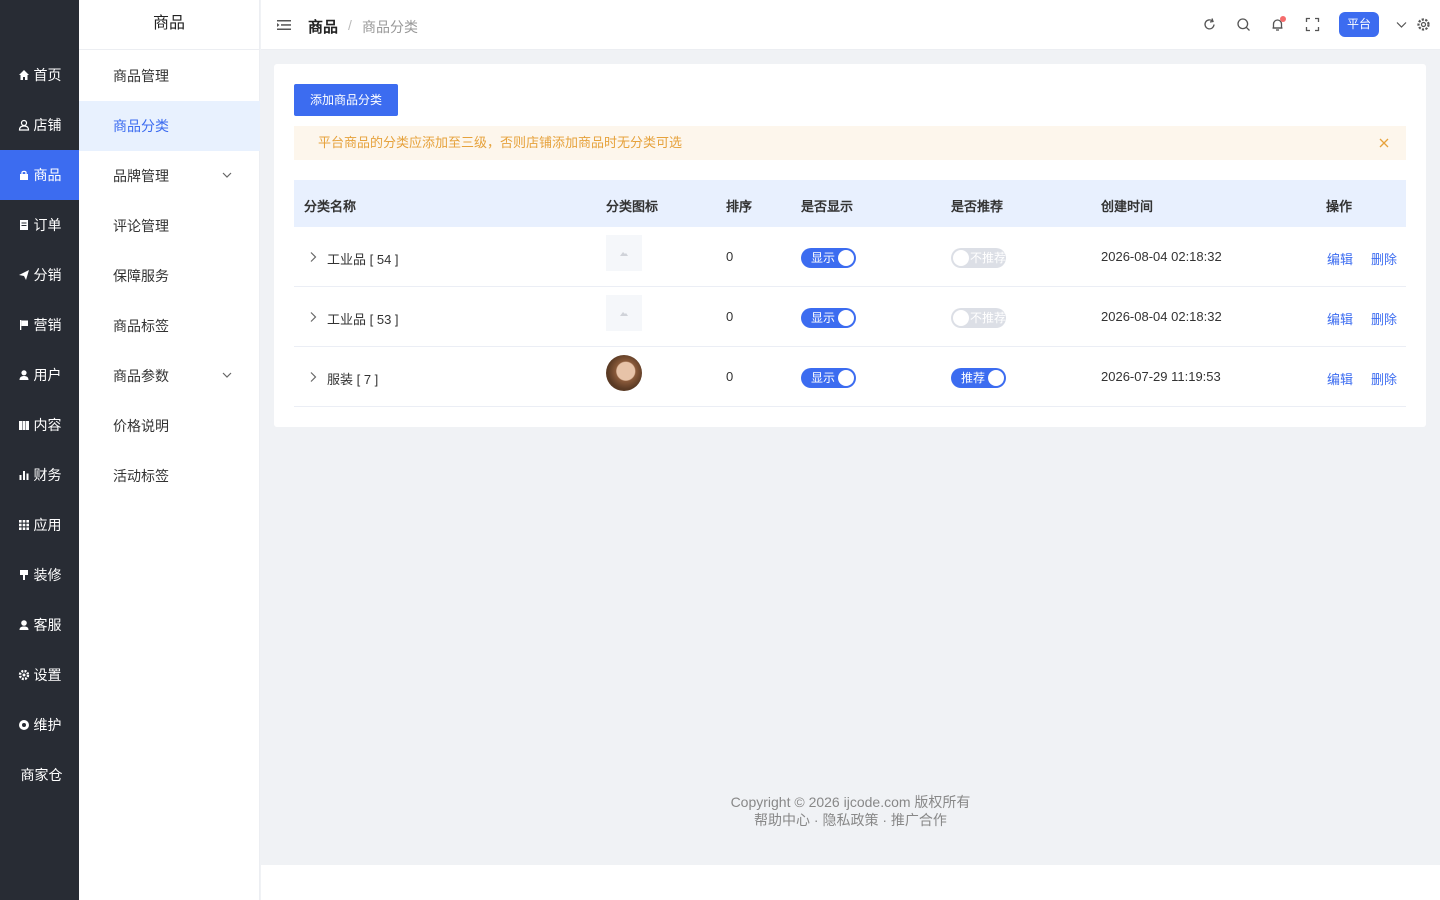 The width and height of the screenshot is (1440, 900). Describe the element at coordinates (24, 325) in the screenshot. I see `flag-icon` at that location.